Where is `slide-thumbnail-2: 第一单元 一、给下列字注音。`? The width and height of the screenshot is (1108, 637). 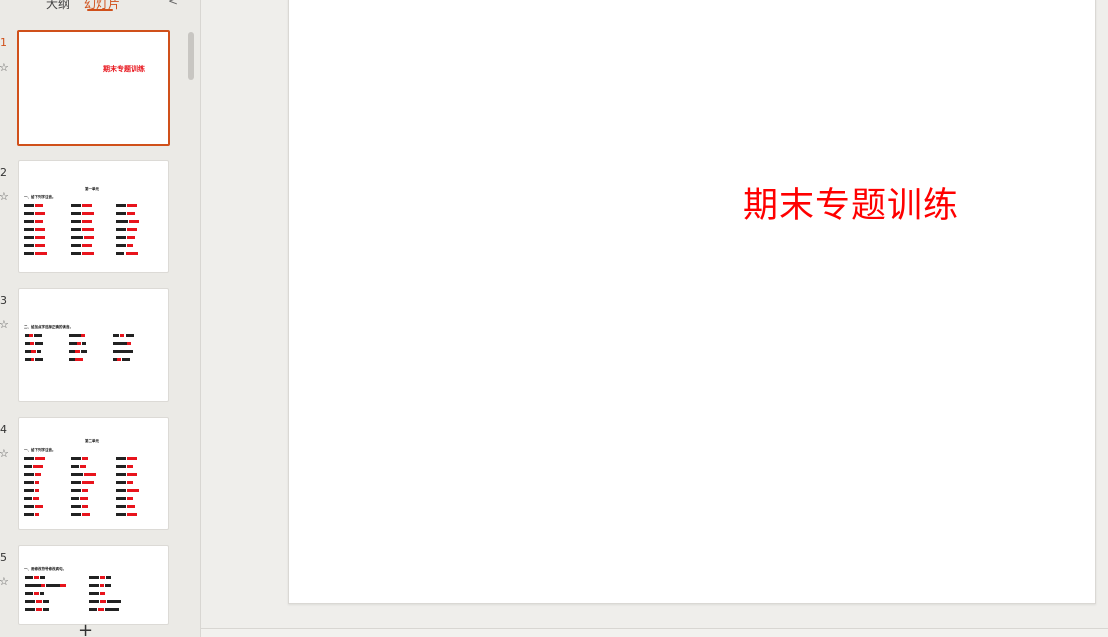 slide-thumbnail-2: 第一单元 一、给下列字注音。 is located at coordinates (93, 216).